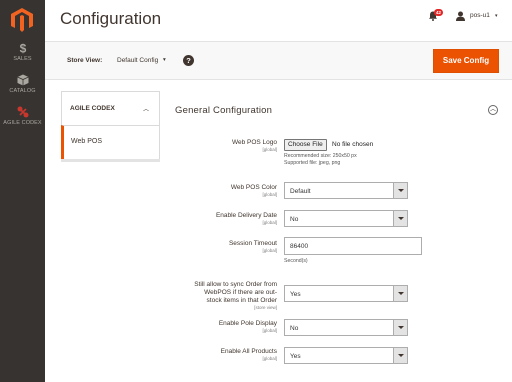 This screenshot has height=382, width=512. I want to click on web-pos-color-label: Web POS Color [global], so click(254, 191).